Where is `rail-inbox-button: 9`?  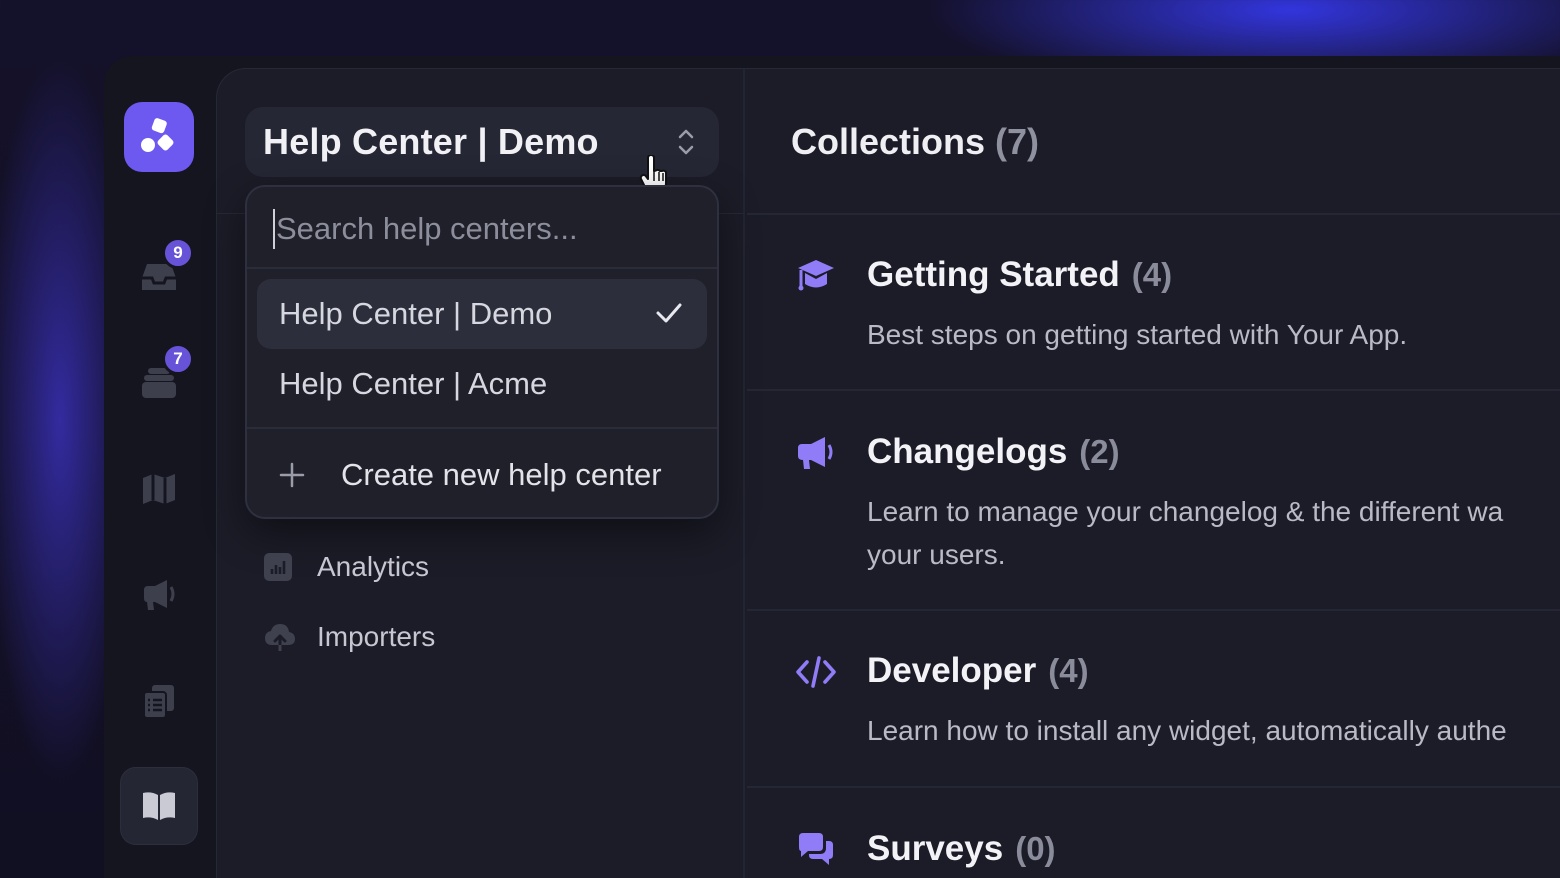
rail-inbox-button: 9 is located at coordinates (159, 274).